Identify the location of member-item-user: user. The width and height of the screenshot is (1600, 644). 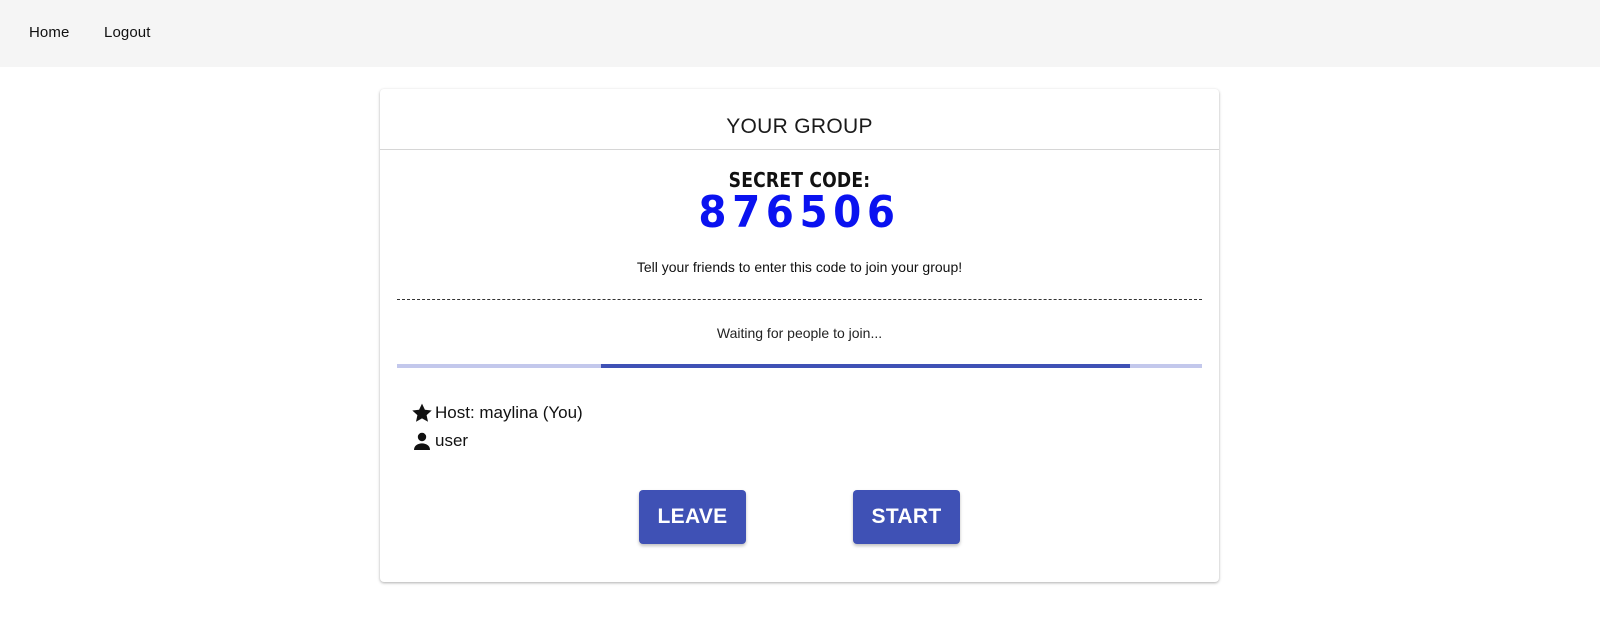
(439, 441).